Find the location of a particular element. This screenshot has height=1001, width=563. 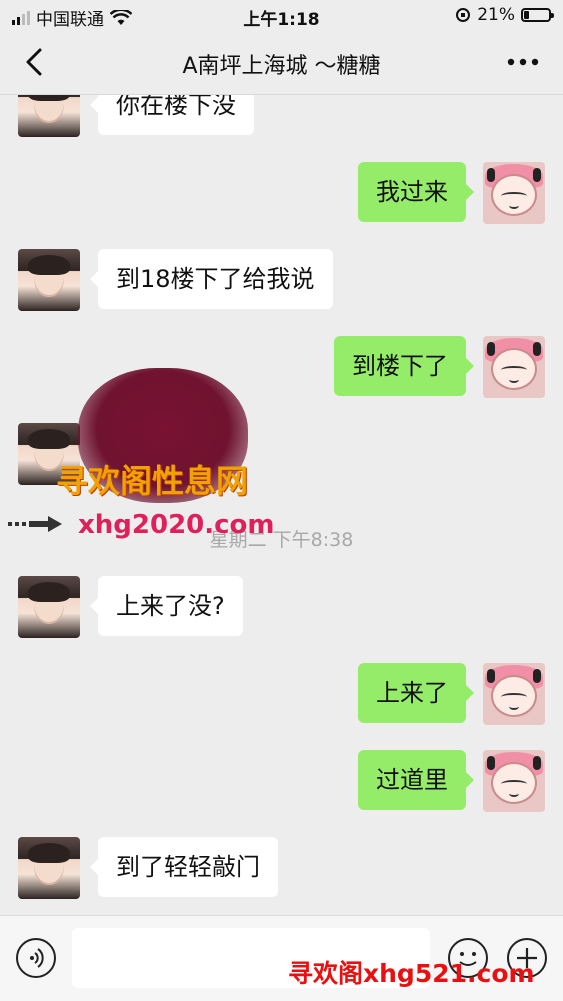

status-right: 21% is located at coordinates (504, 15).